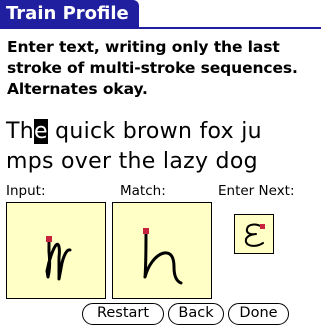 The image size is (321, 329). I want to click on sample-text-before: Th, so click(20, 131).